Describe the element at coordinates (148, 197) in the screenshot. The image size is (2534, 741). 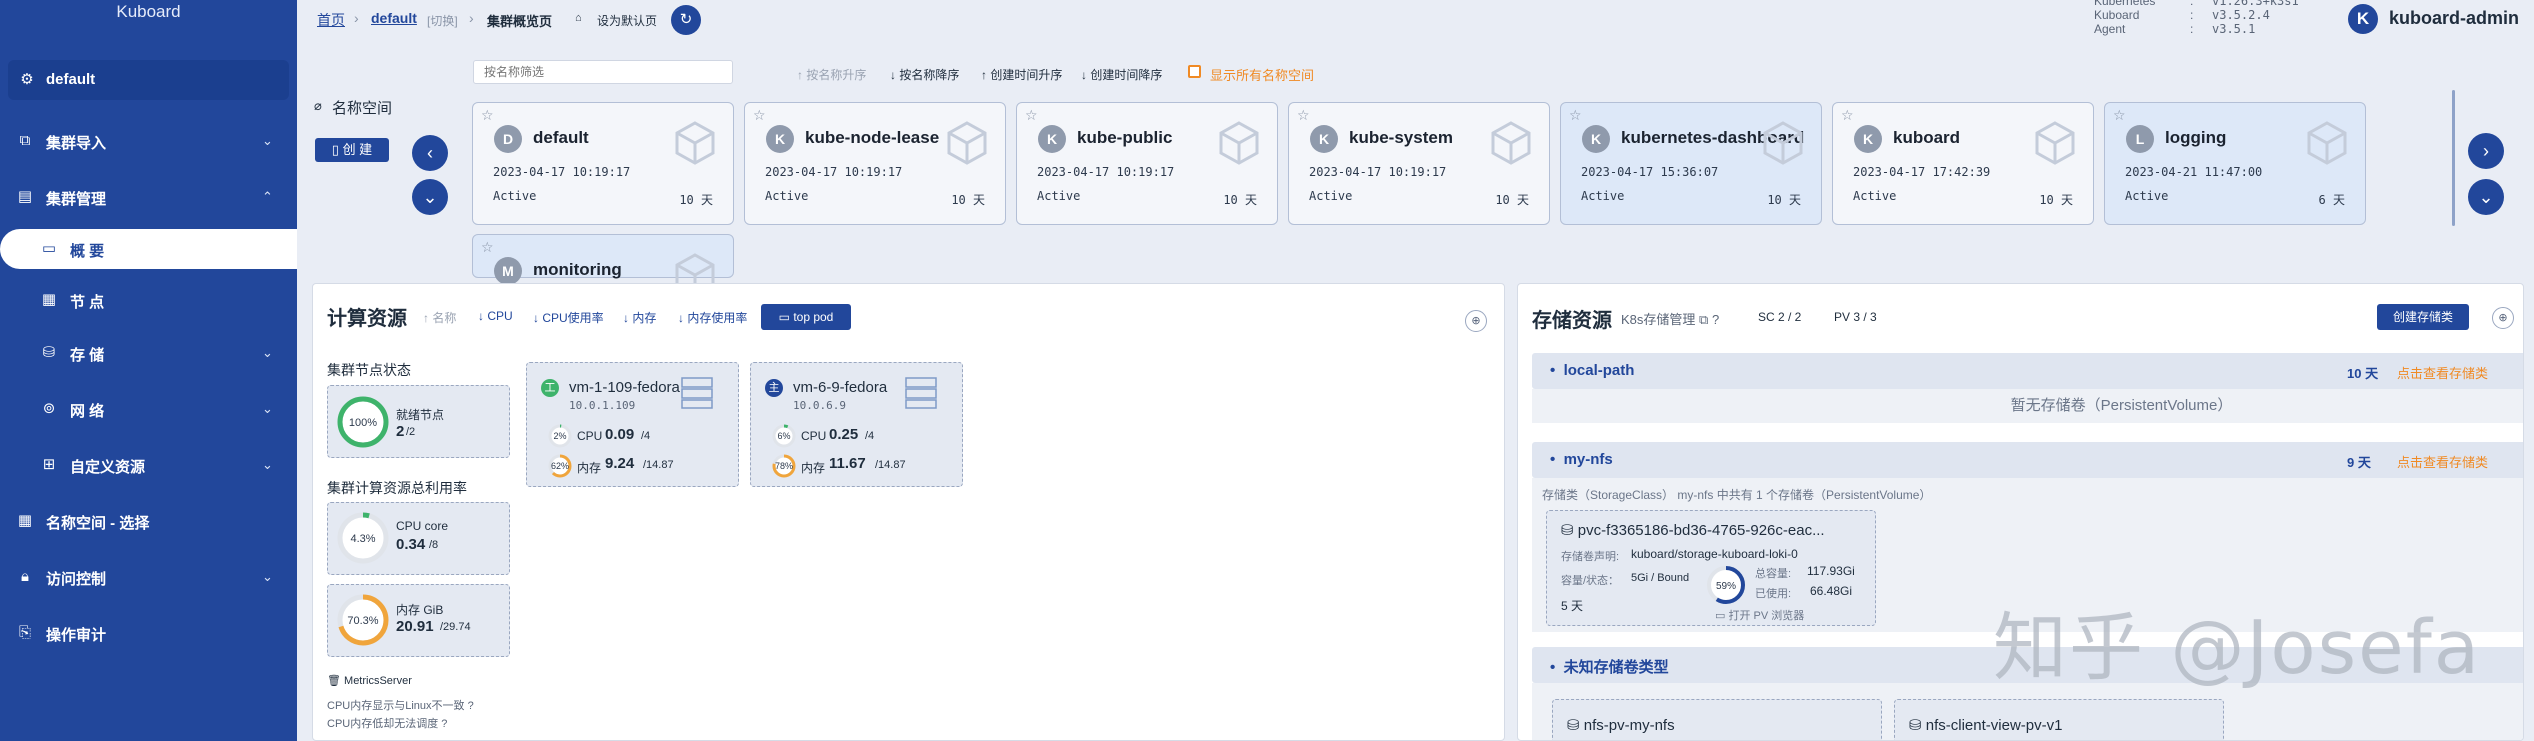
I see `sidebar-item-cluster-management: ▤ 集群管理 ⌃` at that location.